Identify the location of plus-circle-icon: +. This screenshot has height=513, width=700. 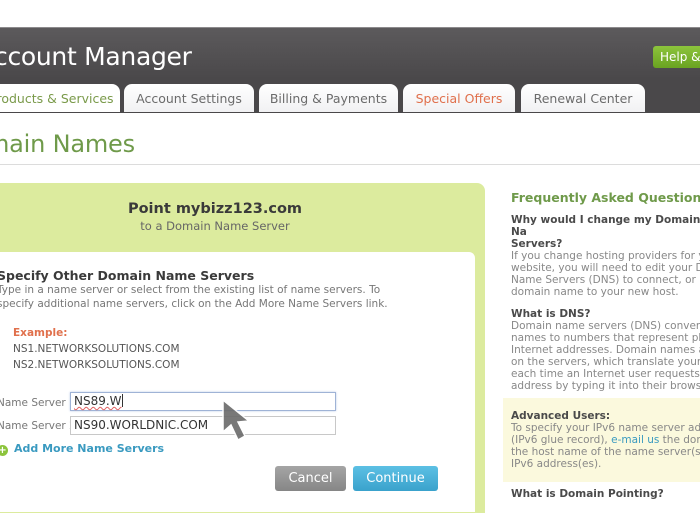
(4, 450).